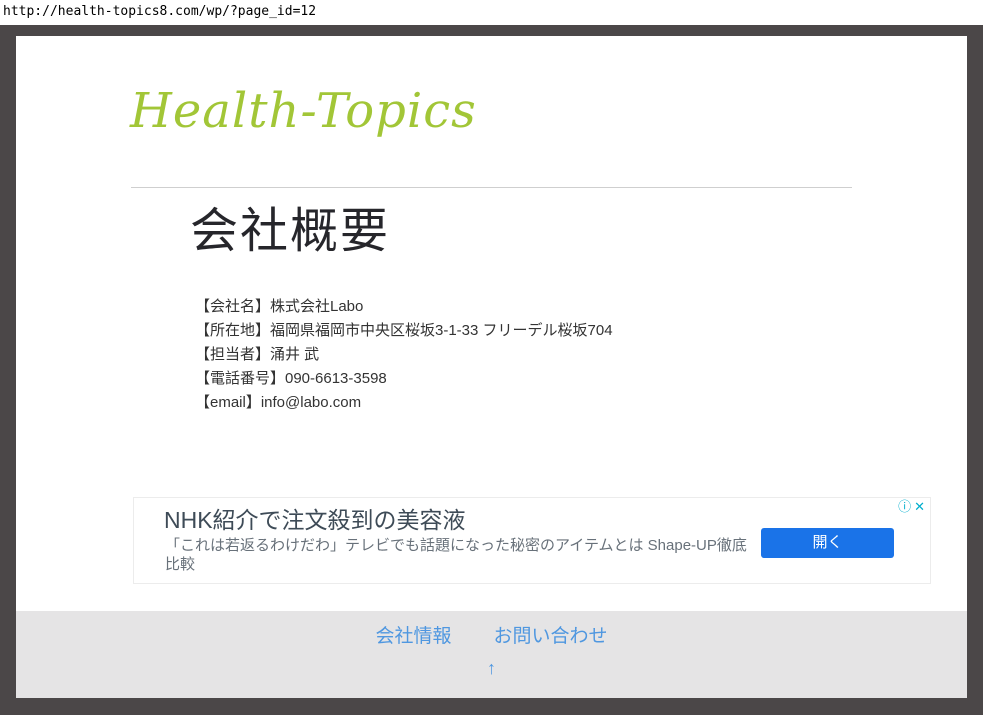  Describe the element at coordinates (551, 634) in the screenshot. I see `footer-link-contact: お問い合わせ` at that location.